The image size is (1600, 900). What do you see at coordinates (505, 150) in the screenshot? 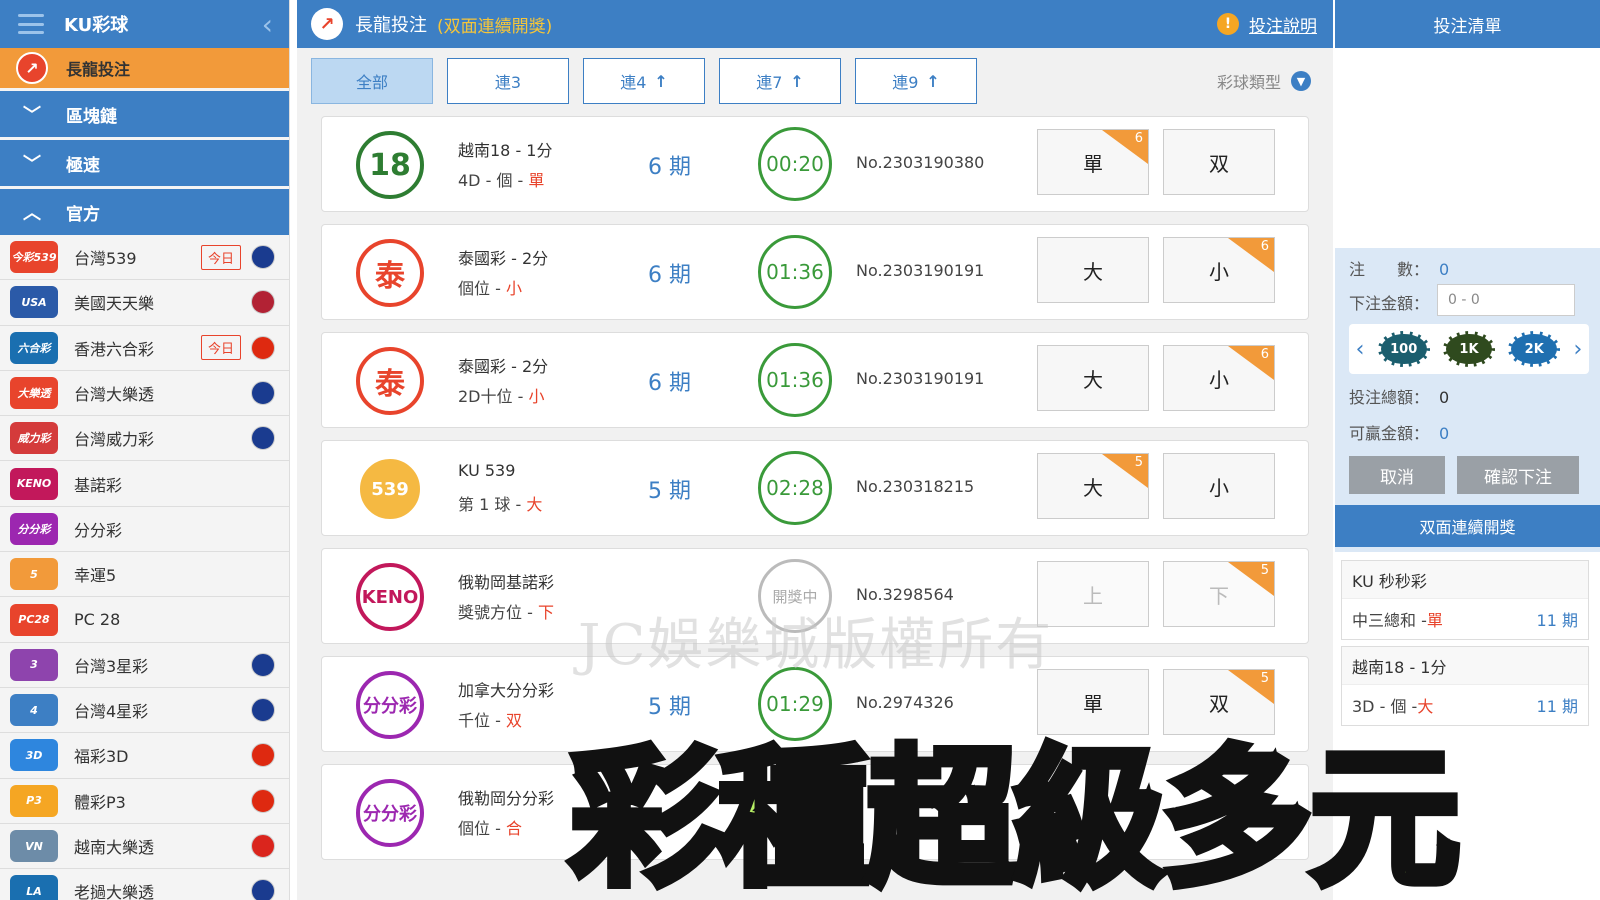
I see `lottery-name: 越南18 - 1分` at bounding box center [505, 150].